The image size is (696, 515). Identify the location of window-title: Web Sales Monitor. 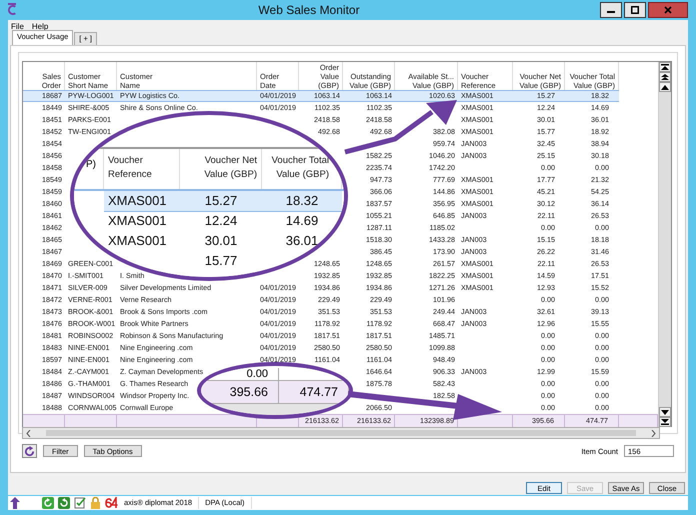
(309, 10).